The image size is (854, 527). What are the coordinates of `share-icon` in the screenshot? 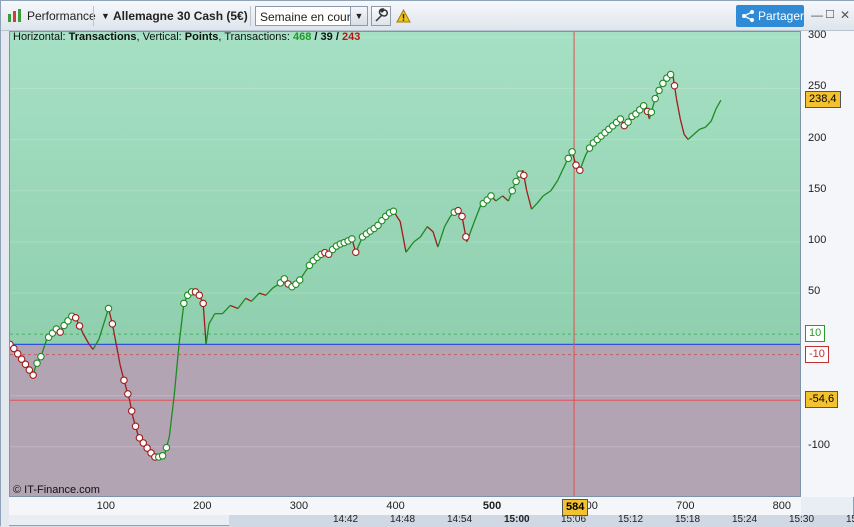 It's located at (748, 16).